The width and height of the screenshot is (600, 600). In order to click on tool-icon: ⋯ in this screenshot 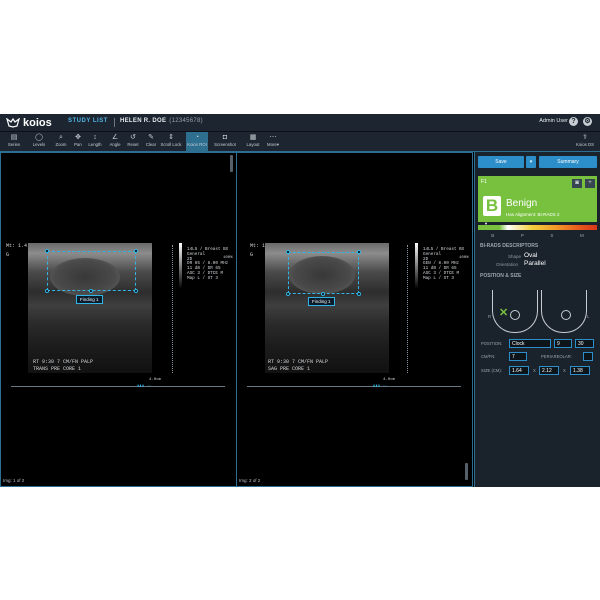, I will do `click(273, 137)`.